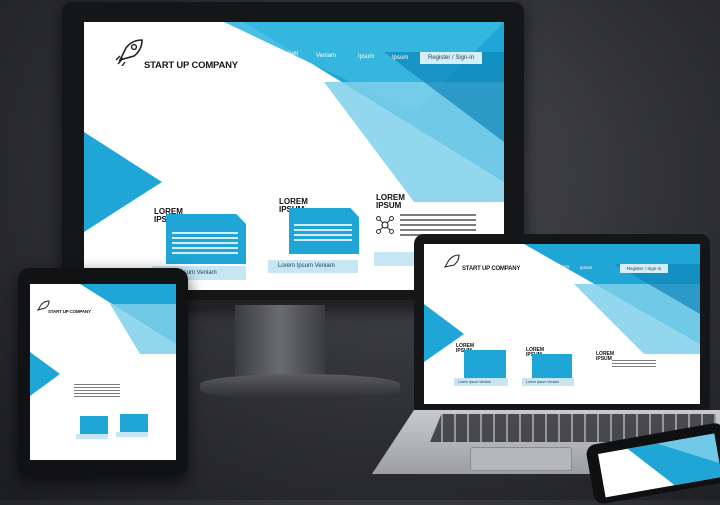 The image size is (720, 505). What do you see at coordinates (97, 391) in the screenshot?
I see `tablet-text-lines` at bounding box center [97, 391].